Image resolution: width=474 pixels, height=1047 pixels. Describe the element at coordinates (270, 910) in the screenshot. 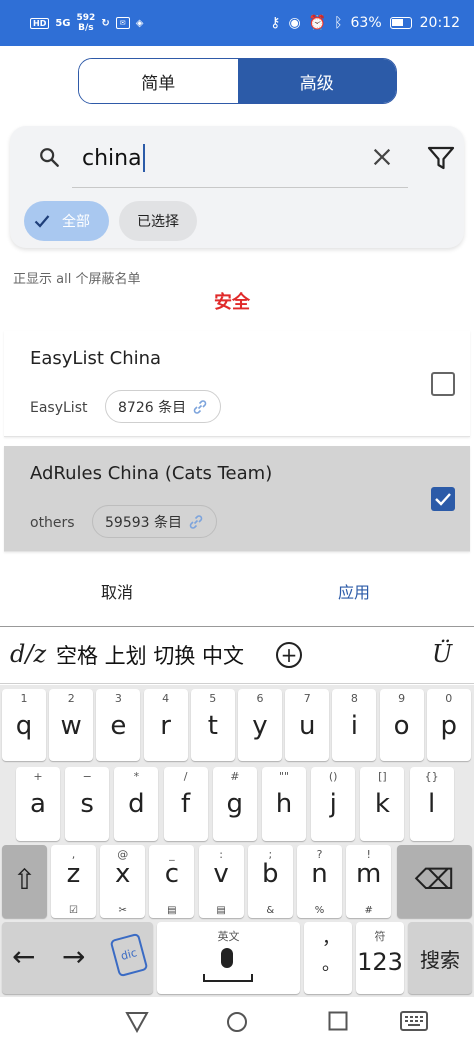

I see `key-tertiary-label: &` at that location.